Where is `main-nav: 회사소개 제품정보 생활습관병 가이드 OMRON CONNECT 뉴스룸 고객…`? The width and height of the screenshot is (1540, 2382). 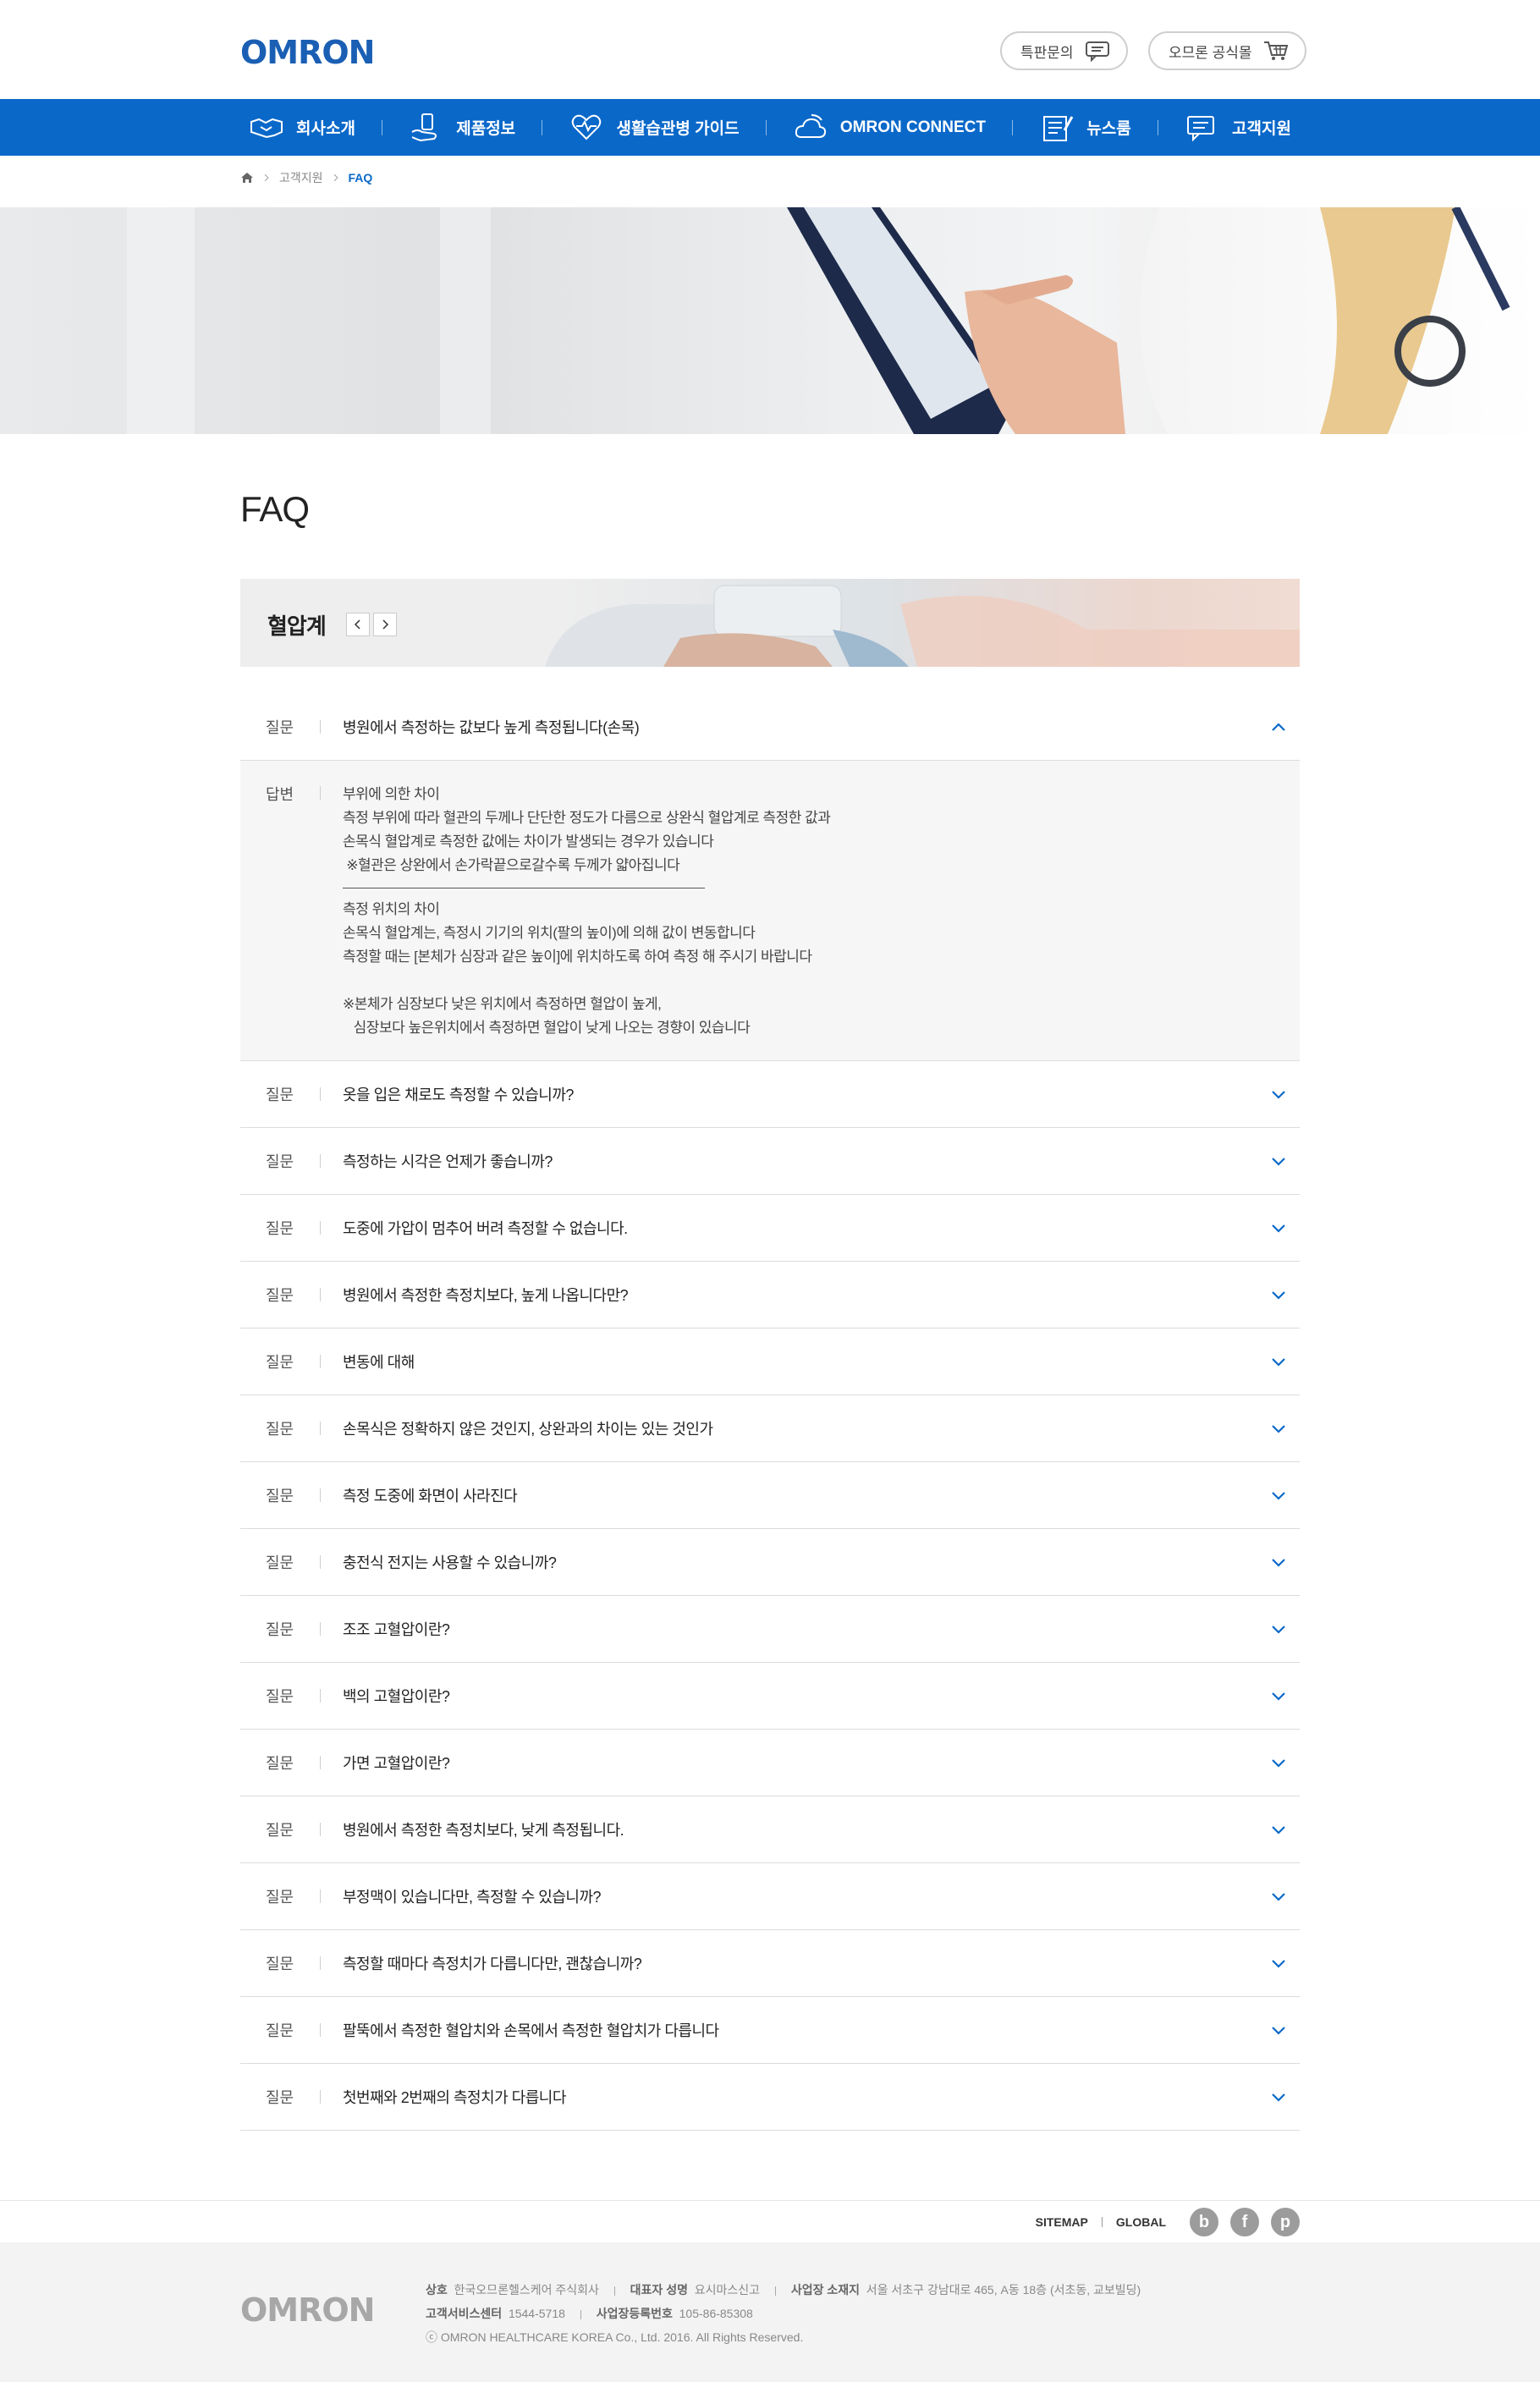
main-nav: 회사소개 제품정보 생활습관병 가이드 OMRON CONNECT 뉴스룸 고객… is located at coordinates (770, 127).